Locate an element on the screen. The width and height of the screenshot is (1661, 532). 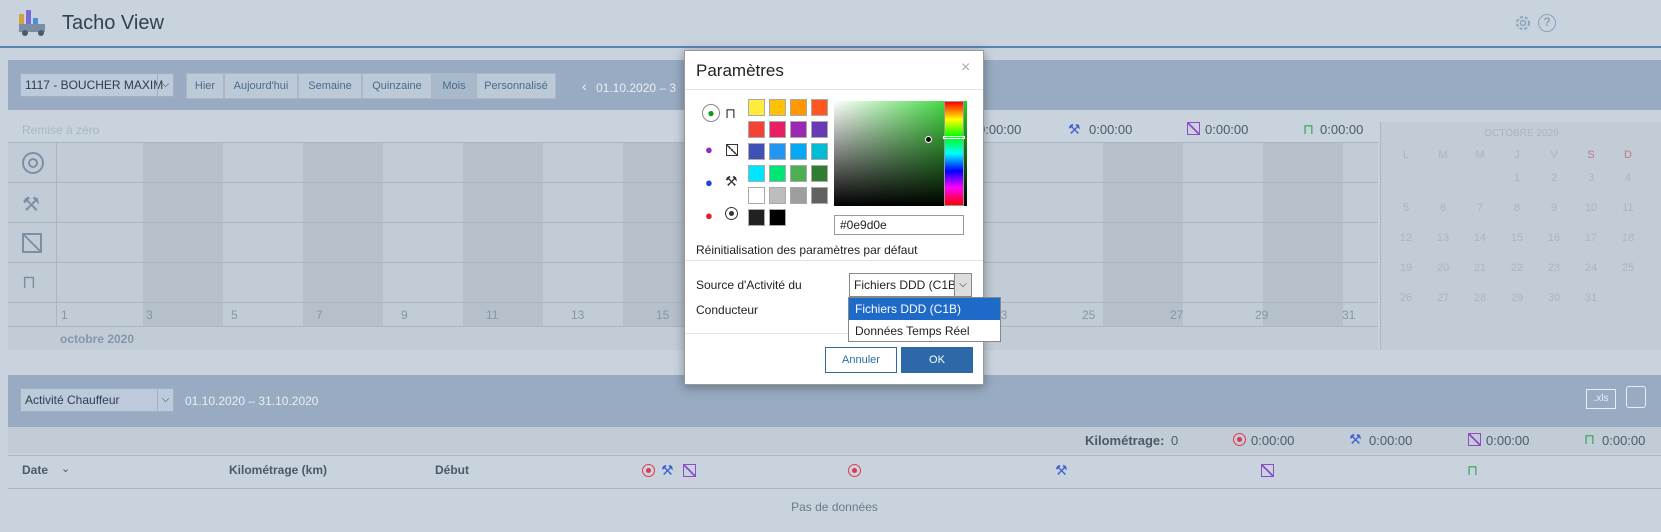
timeline-day-5: 5 is located at coordinates (234, 315).